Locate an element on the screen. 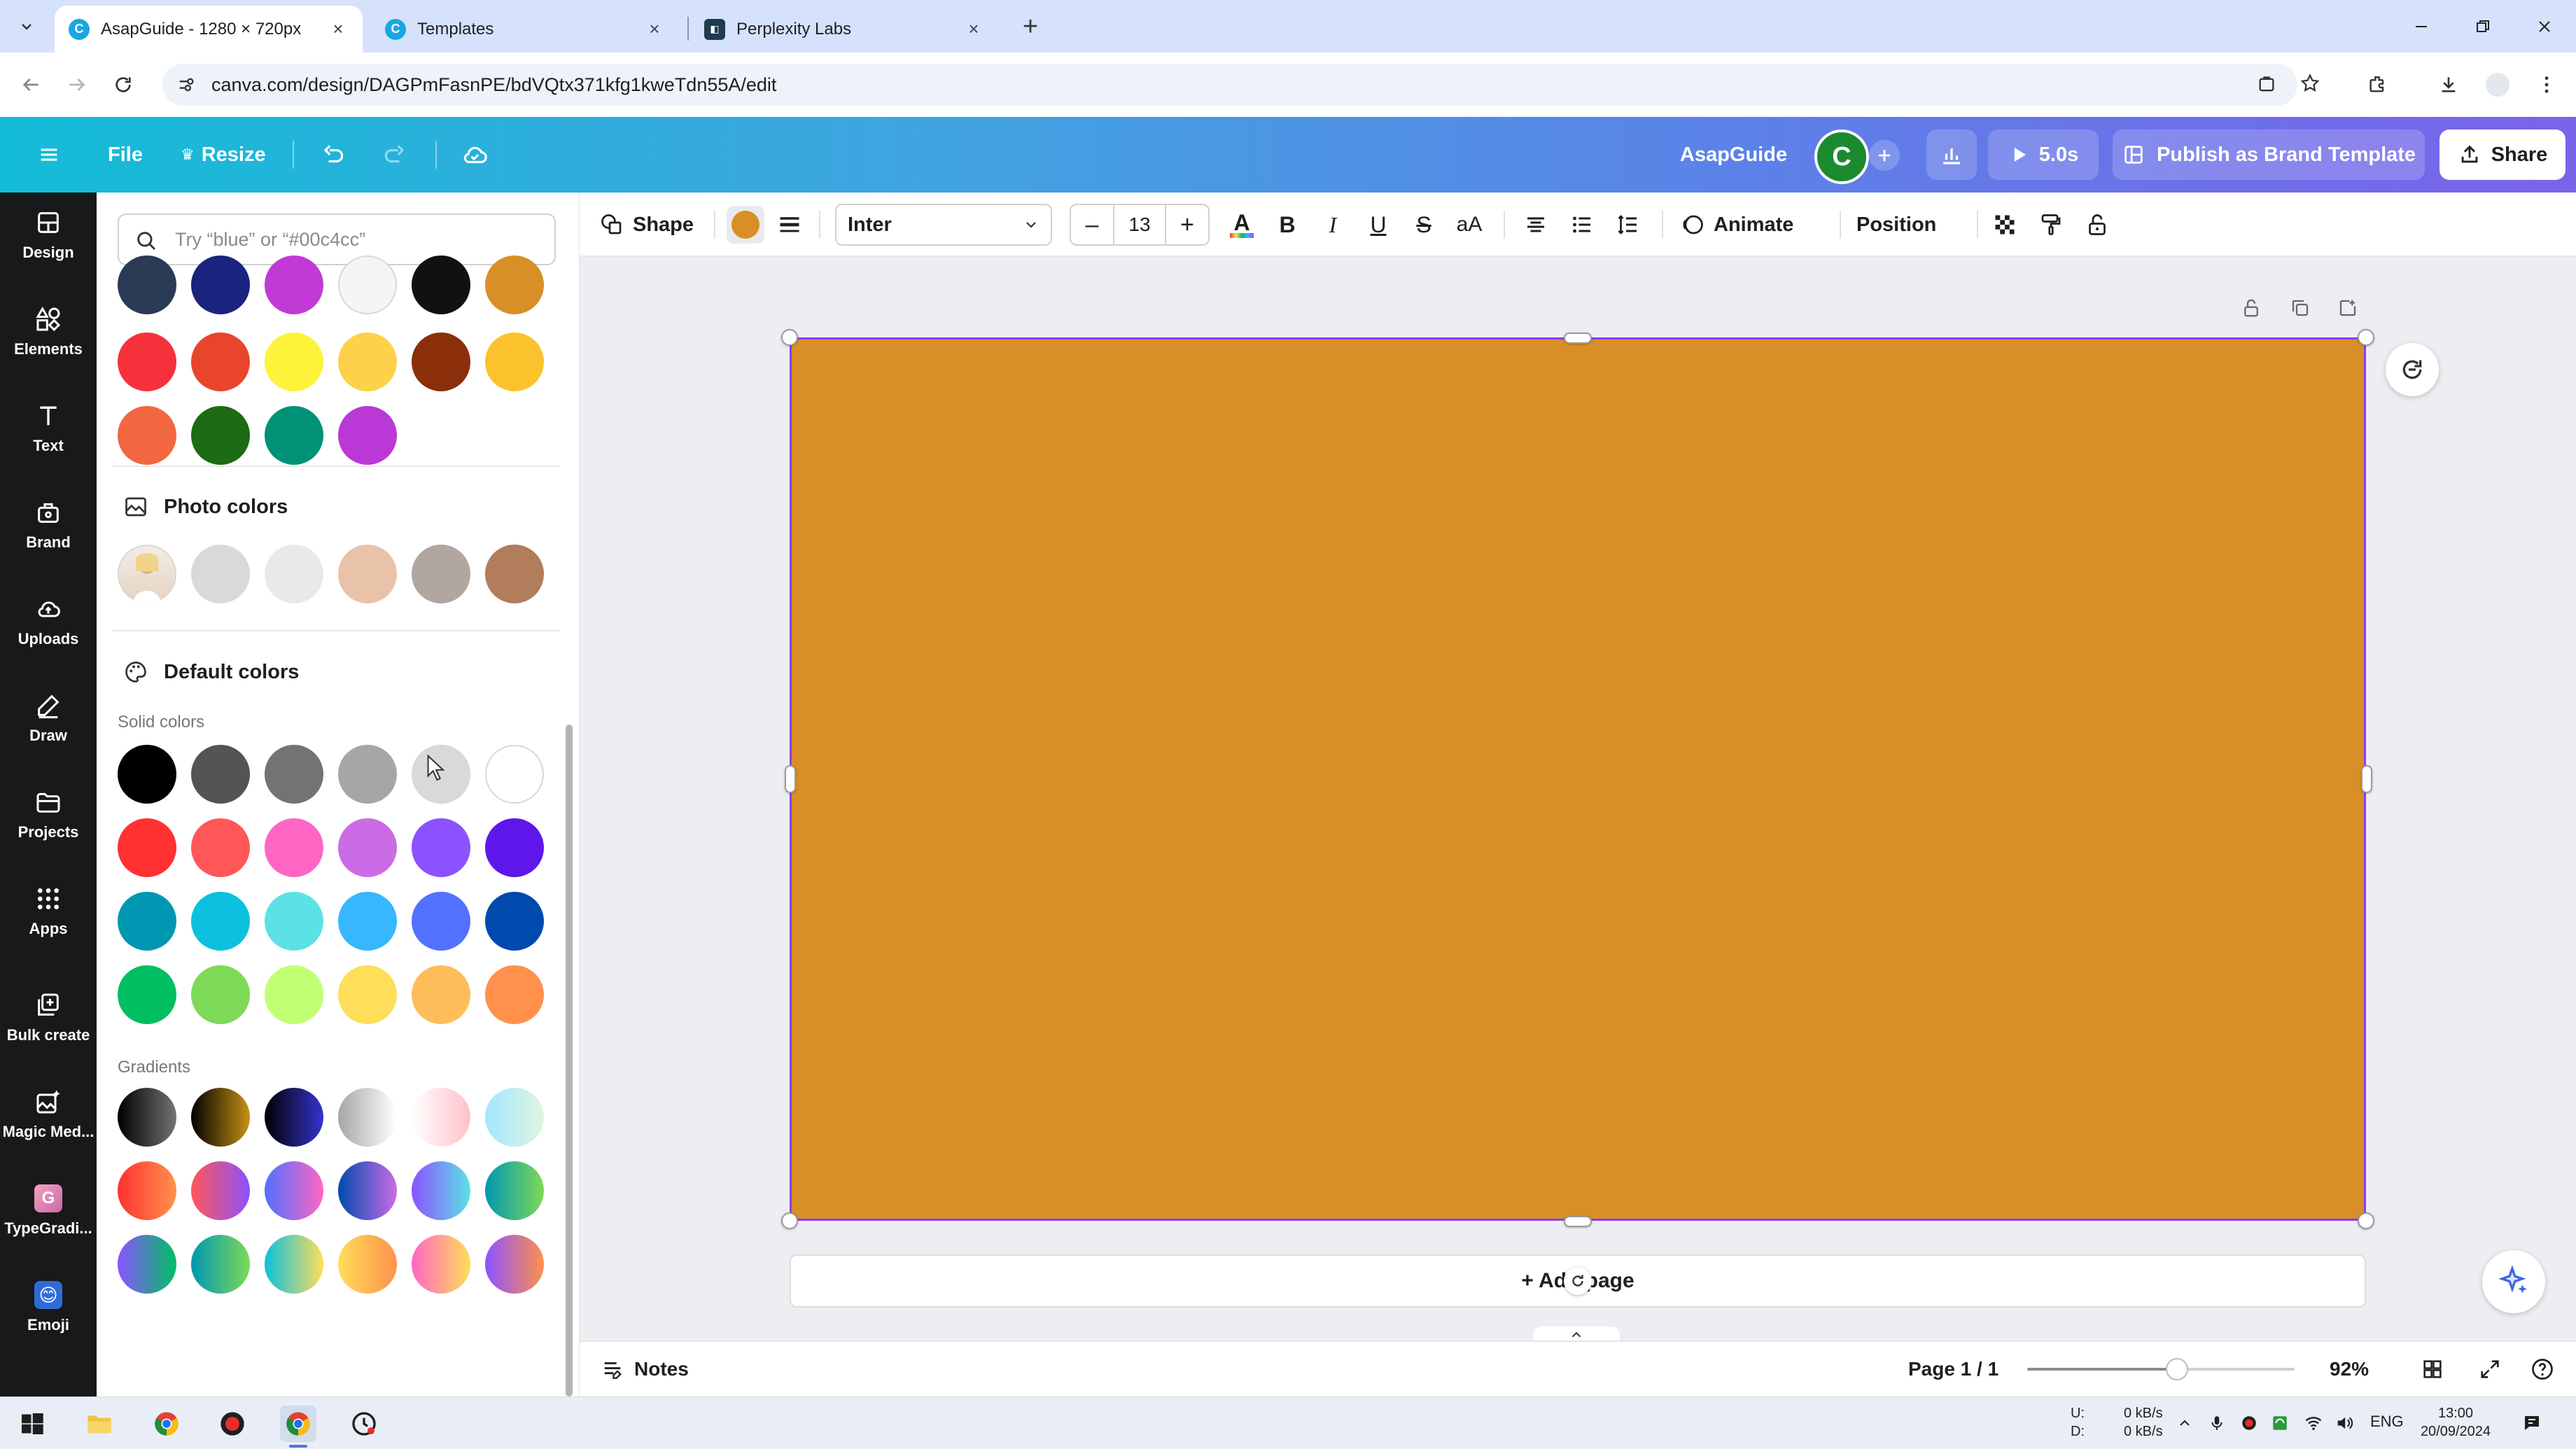  grid-view-button is located at coordinates (2432, 1369).